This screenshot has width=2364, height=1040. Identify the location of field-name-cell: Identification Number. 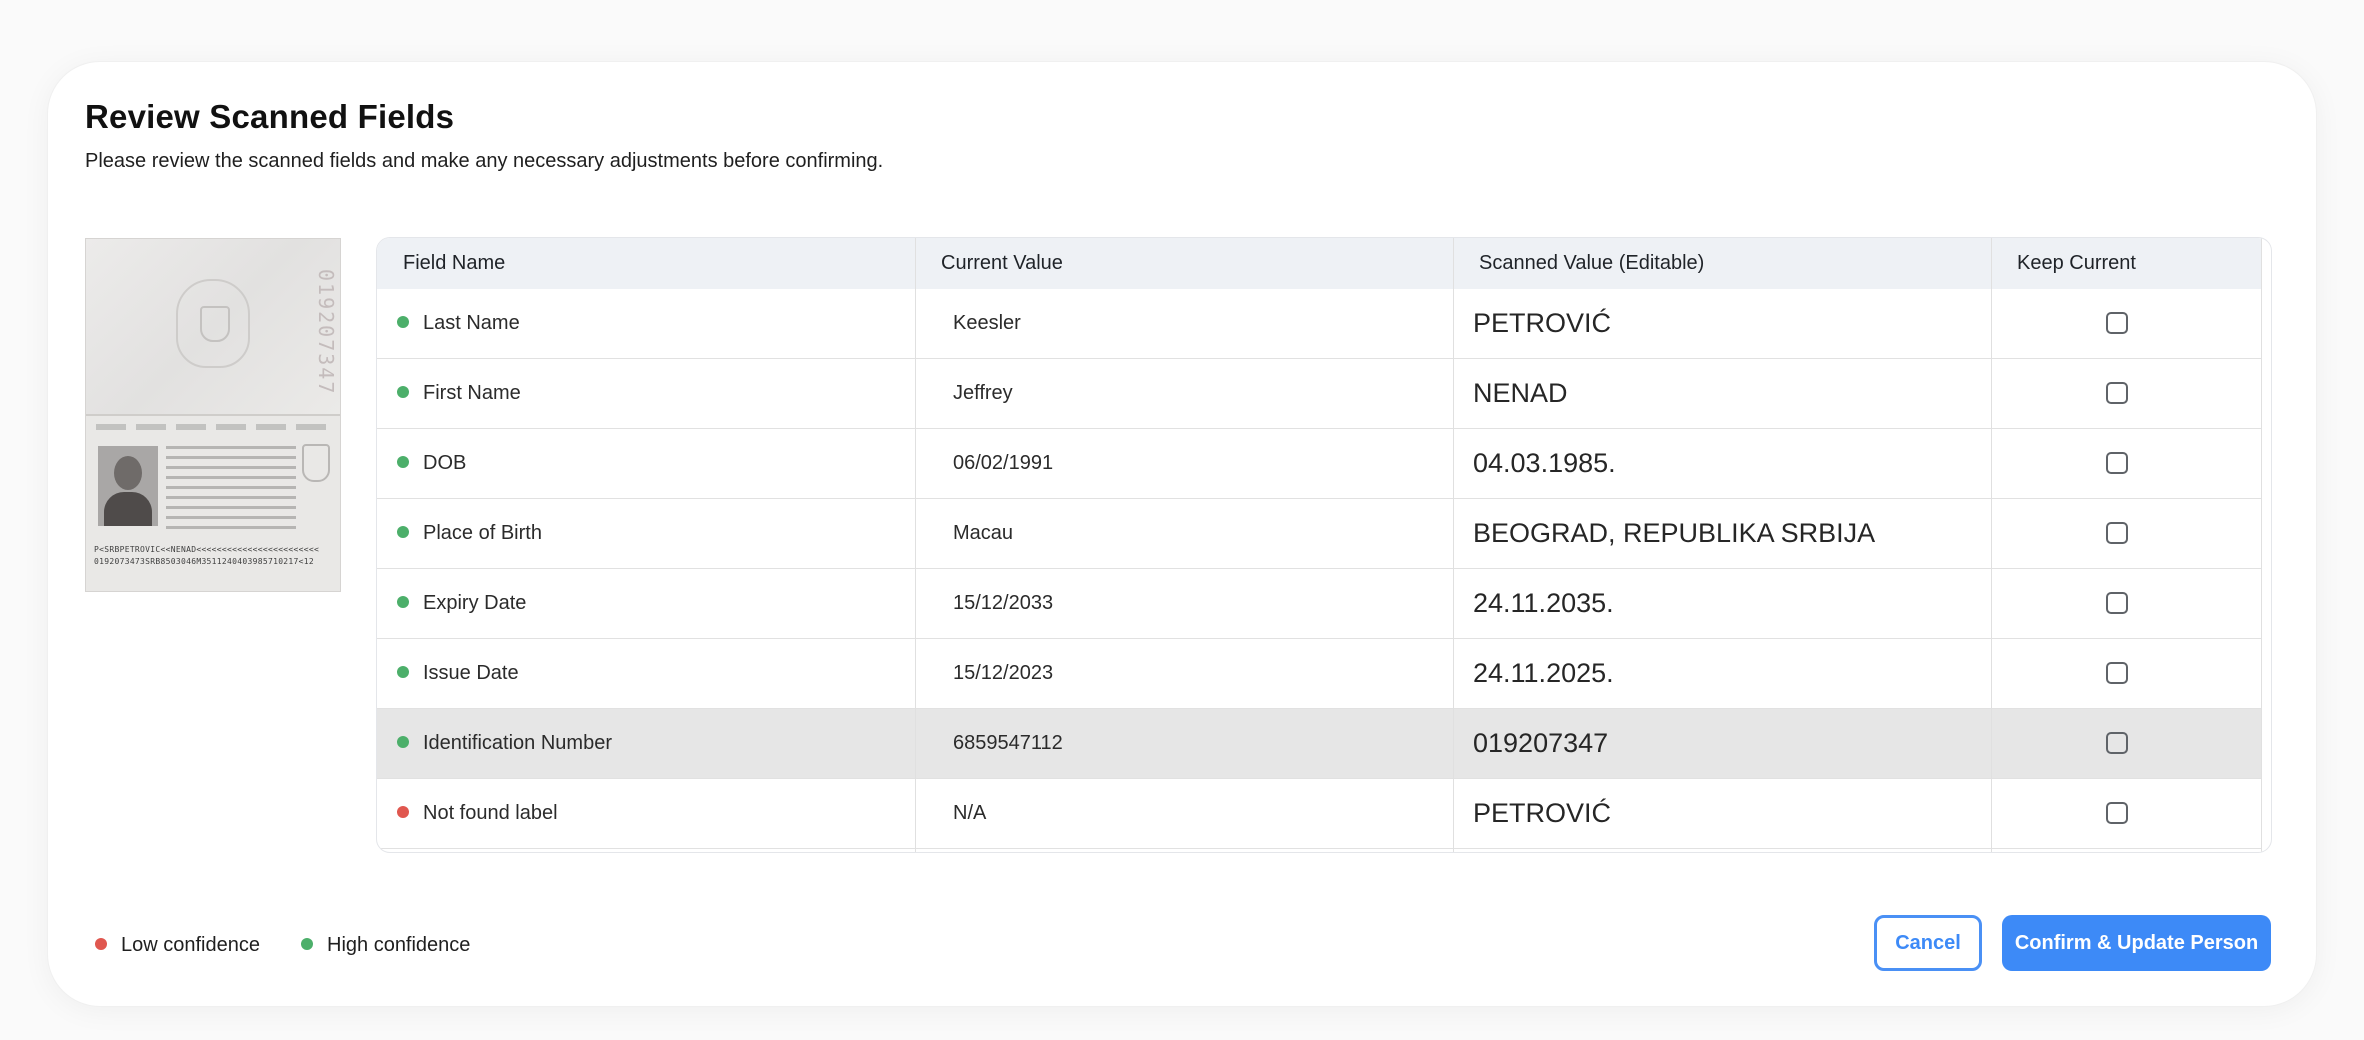
(646, 743).